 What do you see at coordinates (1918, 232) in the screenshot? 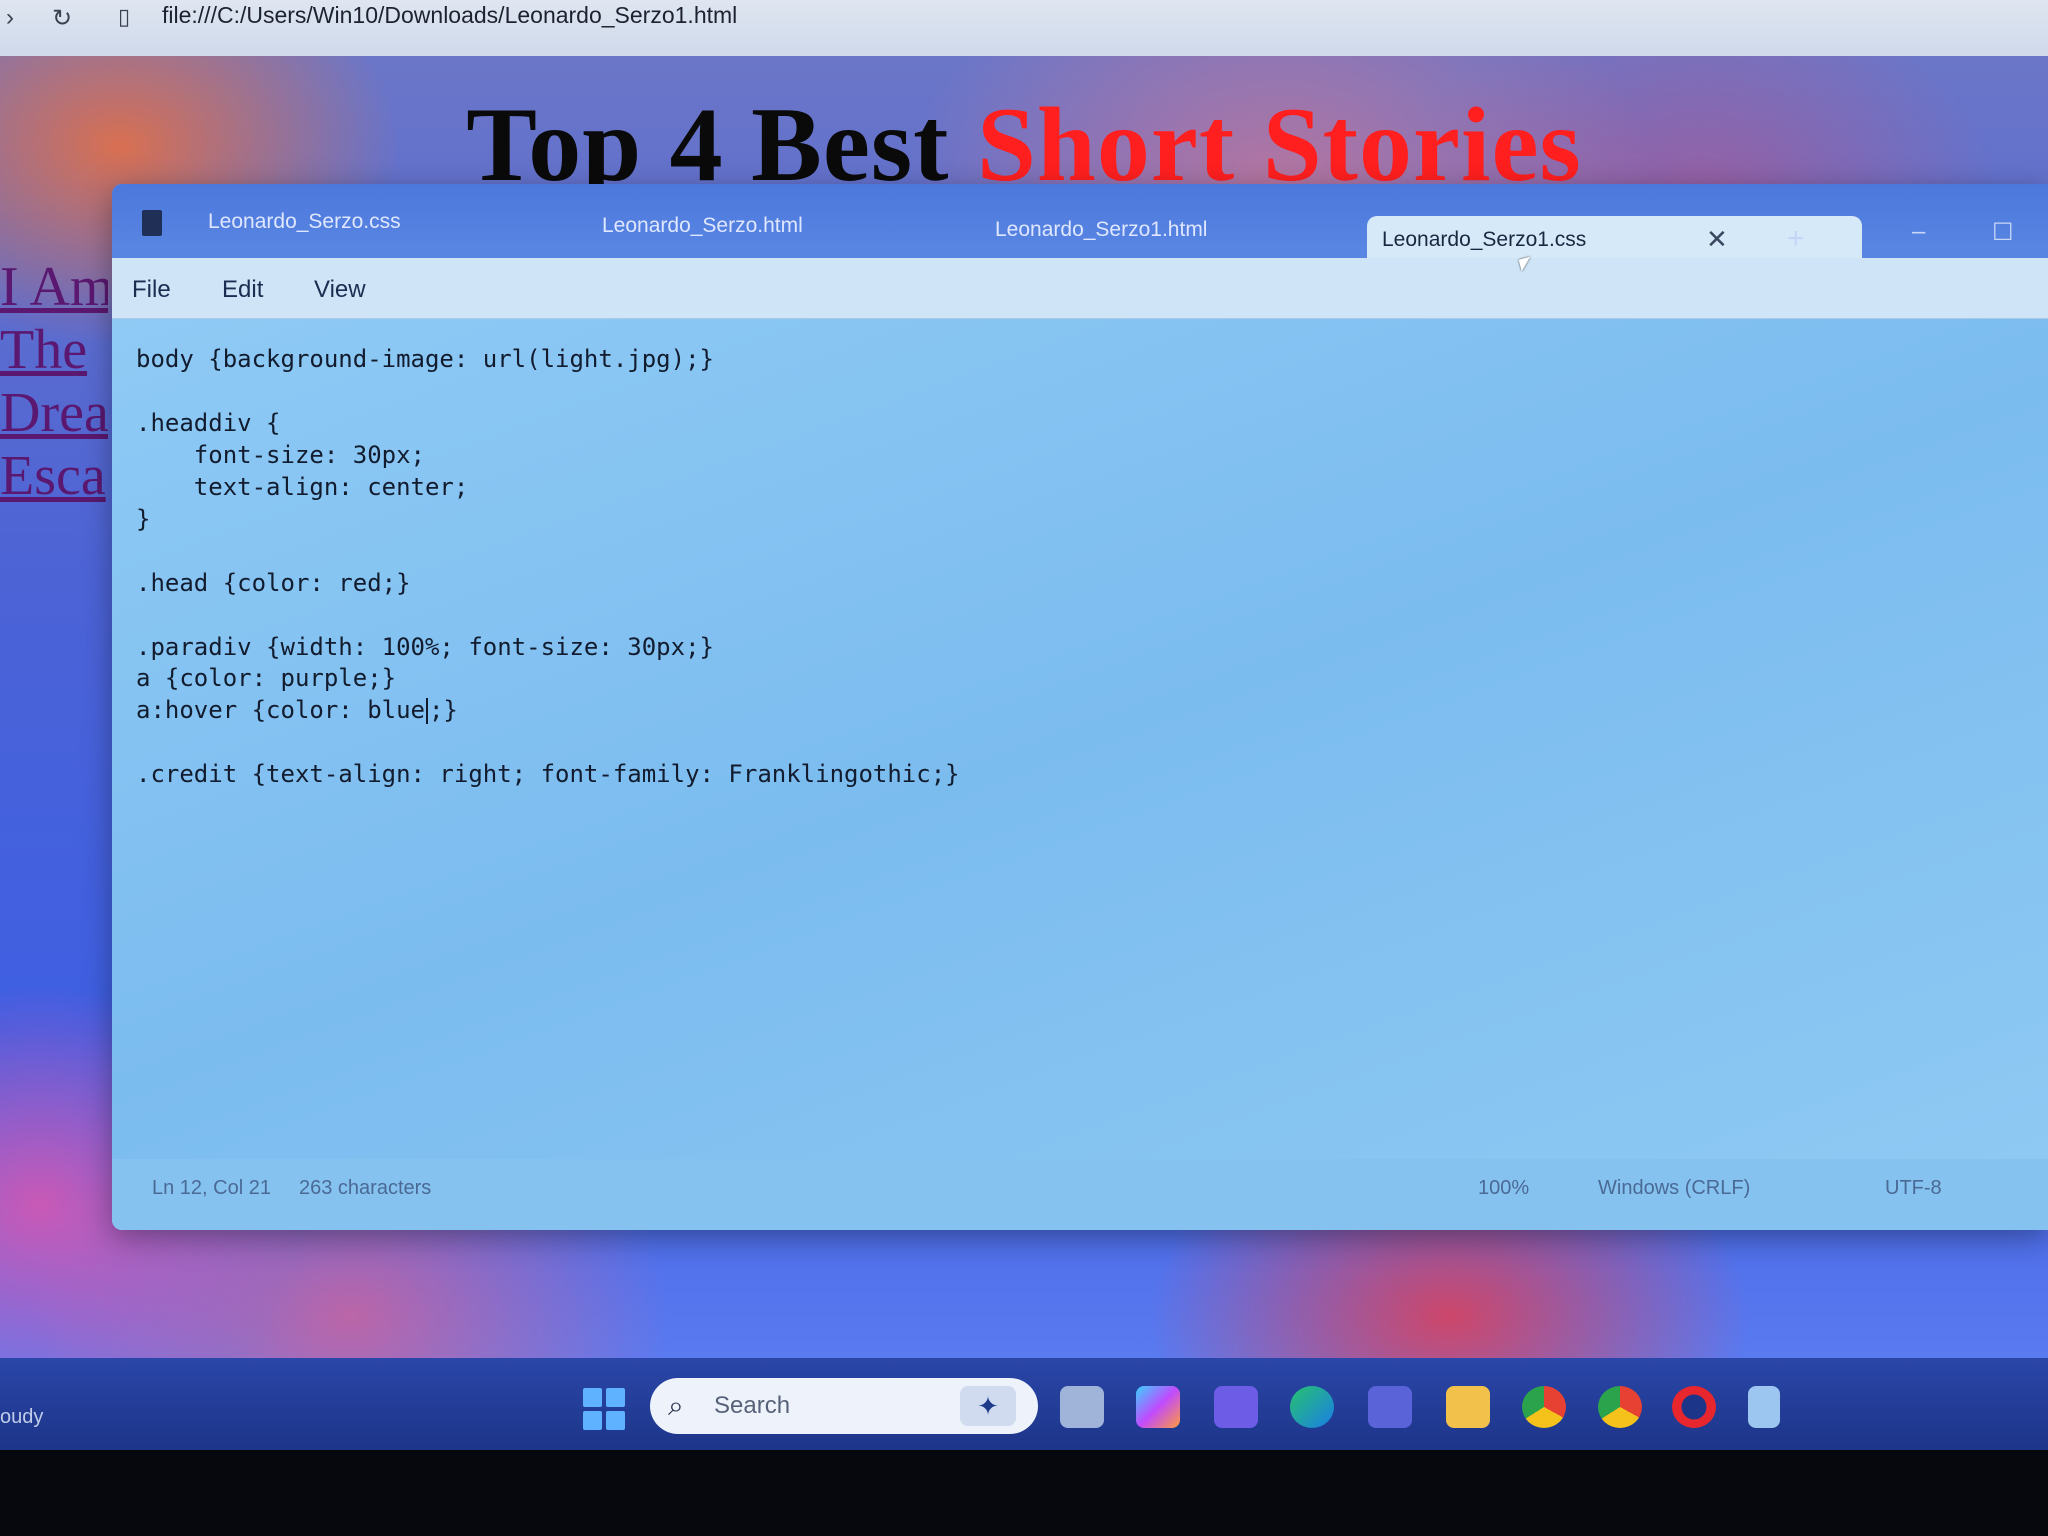
I see `minimize-icon: –` at bounding box center [1918, 232].